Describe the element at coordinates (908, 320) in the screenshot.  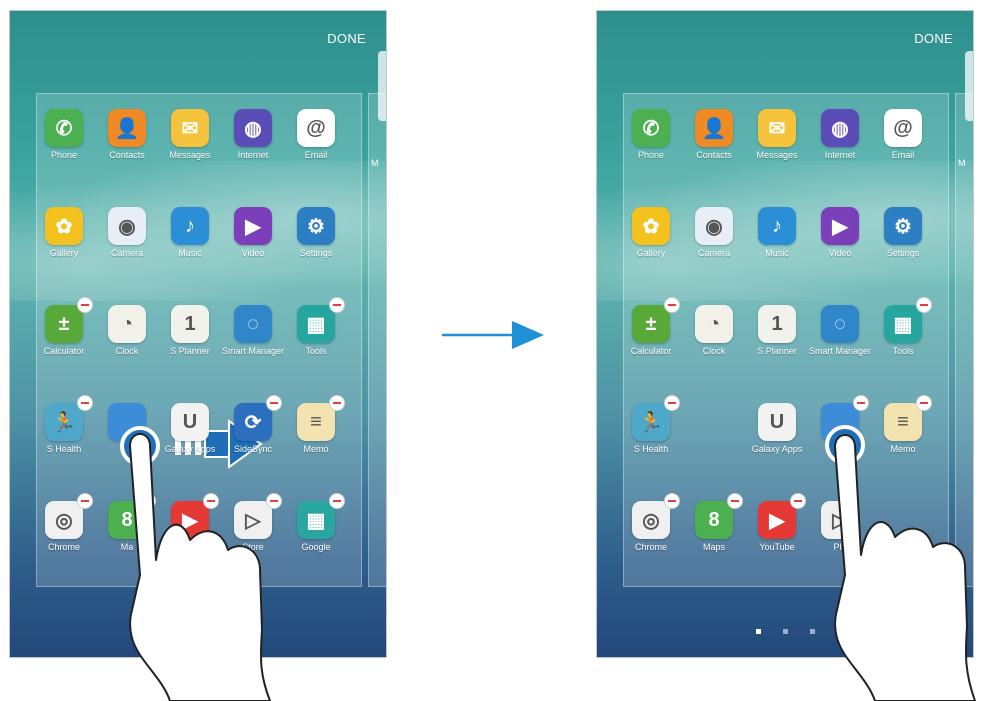
I see `tools-icon: ▦` at that location.